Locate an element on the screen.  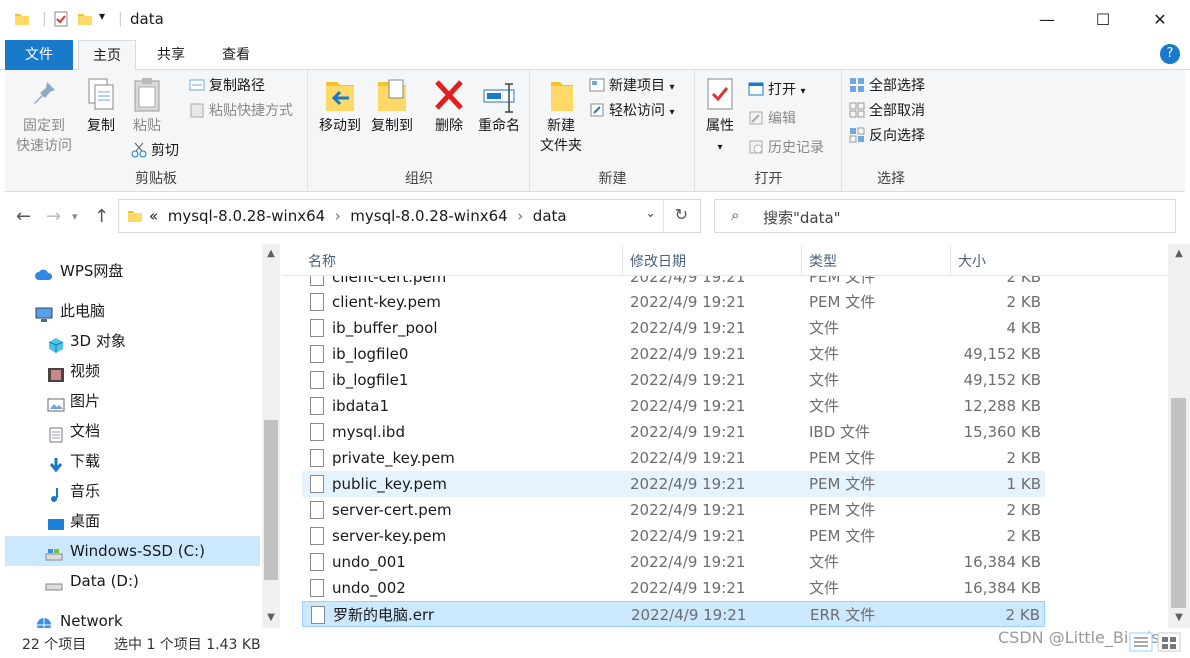
back-arrow-icon: ← is located at coordinates (23, 216).